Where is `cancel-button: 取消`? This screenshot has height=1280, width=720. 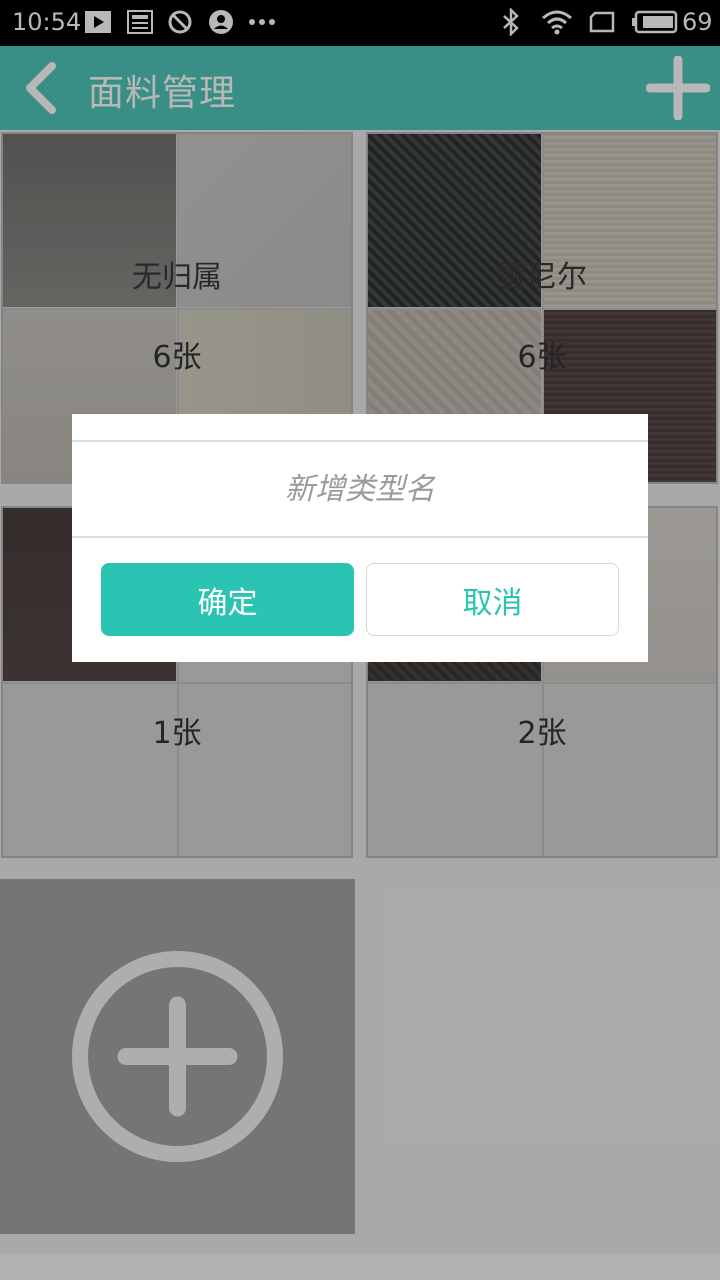 cancel-button: 取消 is located at coordinates (492, 599).